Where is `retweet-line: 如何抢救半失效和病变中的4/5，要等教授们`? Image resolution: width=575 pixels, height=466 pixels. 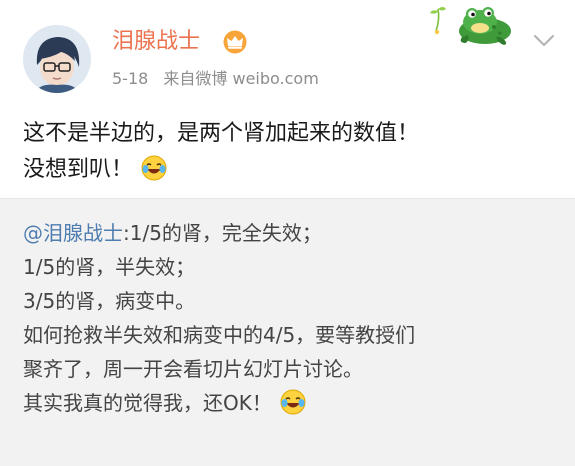 retweet-line: 如何抢救半失效和病变中的4/5，要等教授们 is located at coordinates (219, 335).